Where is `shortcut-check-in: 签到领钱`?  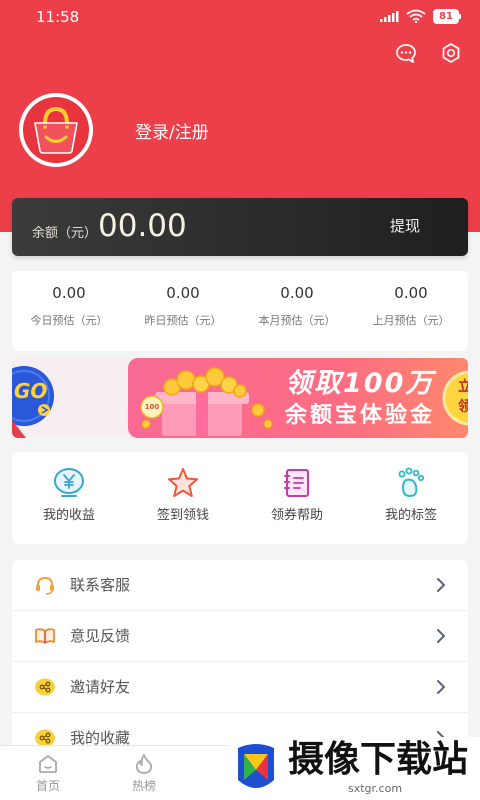 shortcut-check-in: 签到领钱 is located at coordinates (183, 498).